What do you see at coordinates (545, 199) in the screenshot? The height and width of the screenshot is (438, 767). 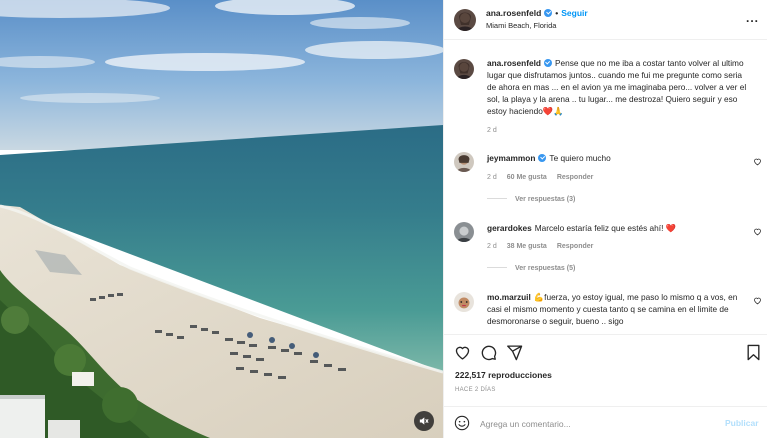 I see `view-replies-label: Ver respuestas (3)` at bounding box center [545, 199].